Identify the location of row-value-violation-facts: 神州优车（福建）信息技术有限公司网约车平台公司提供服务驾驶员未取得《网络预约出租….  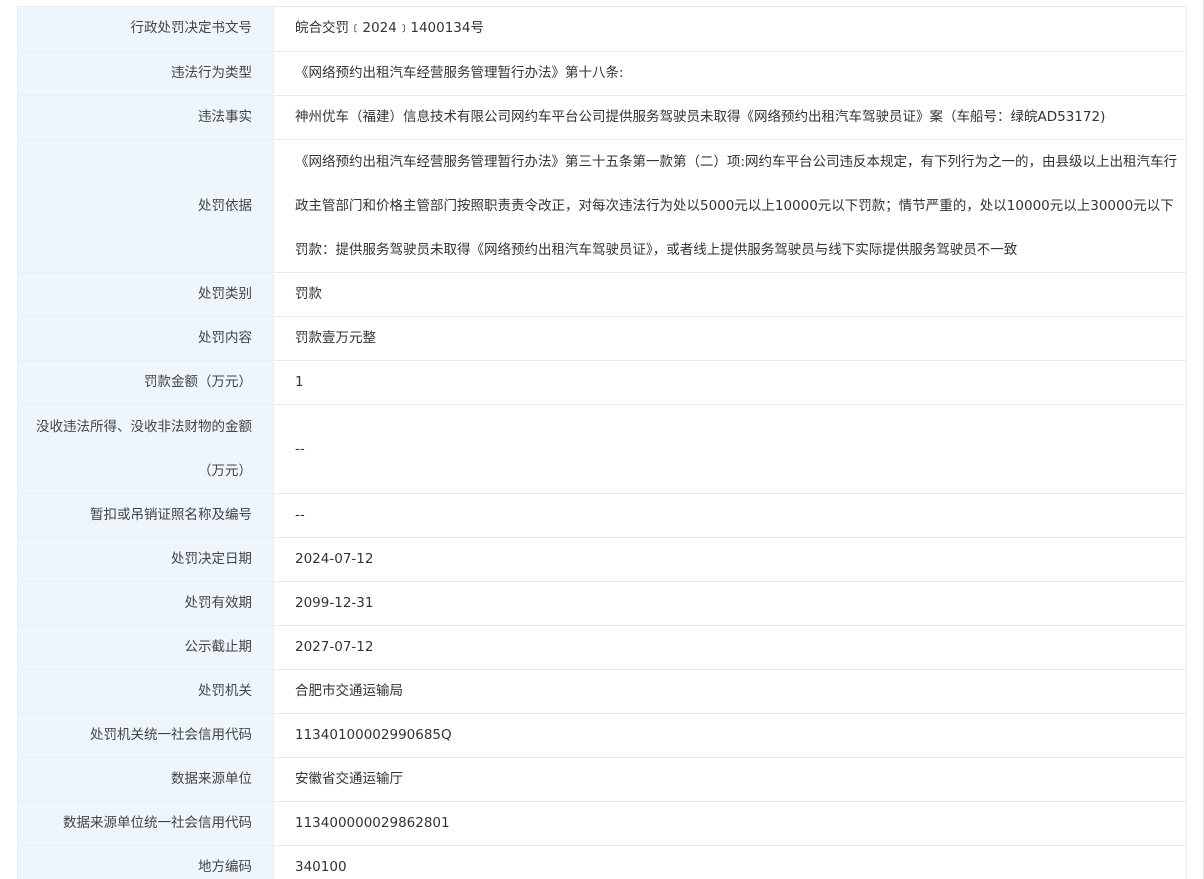
(730, 117).